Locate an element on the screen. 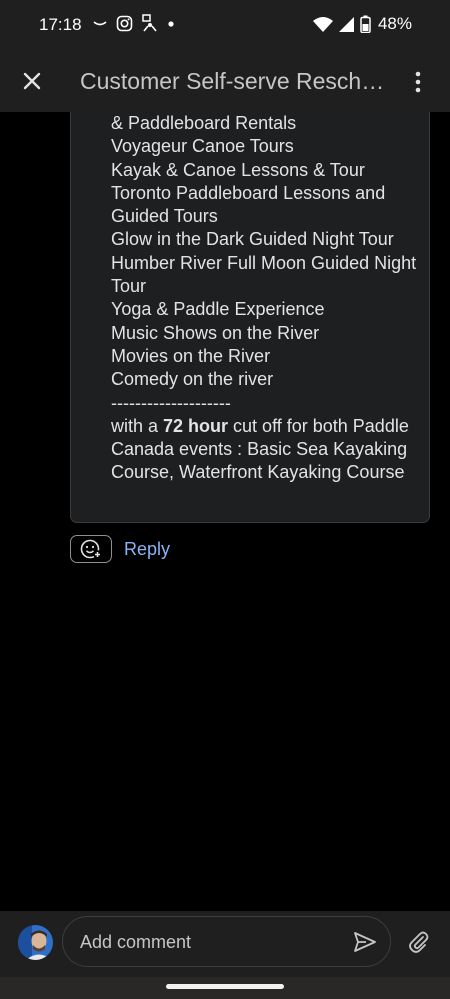 Image resolution: width=450 pixels, height=999 pixels. signal-icon is located at coordinates (346, 24).